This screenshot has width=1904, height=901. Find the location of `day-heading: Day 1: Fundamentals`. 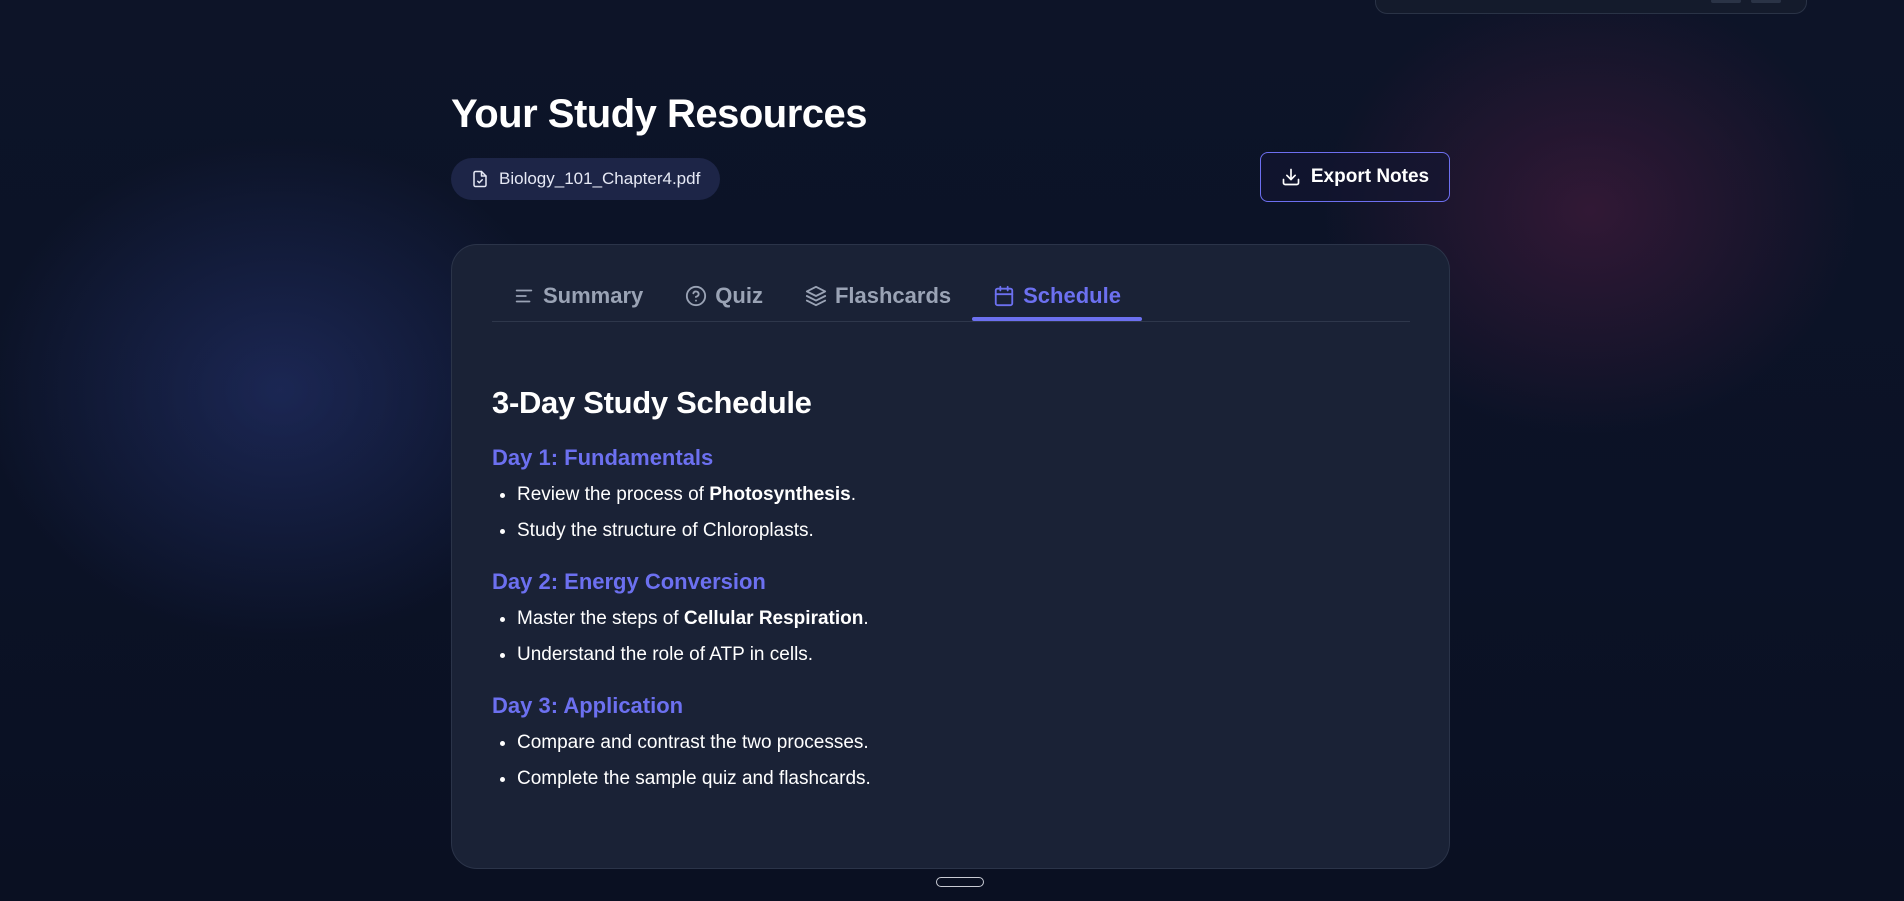

day-heading: Day 1: Fundamentals is located at coordinates (603, 457).